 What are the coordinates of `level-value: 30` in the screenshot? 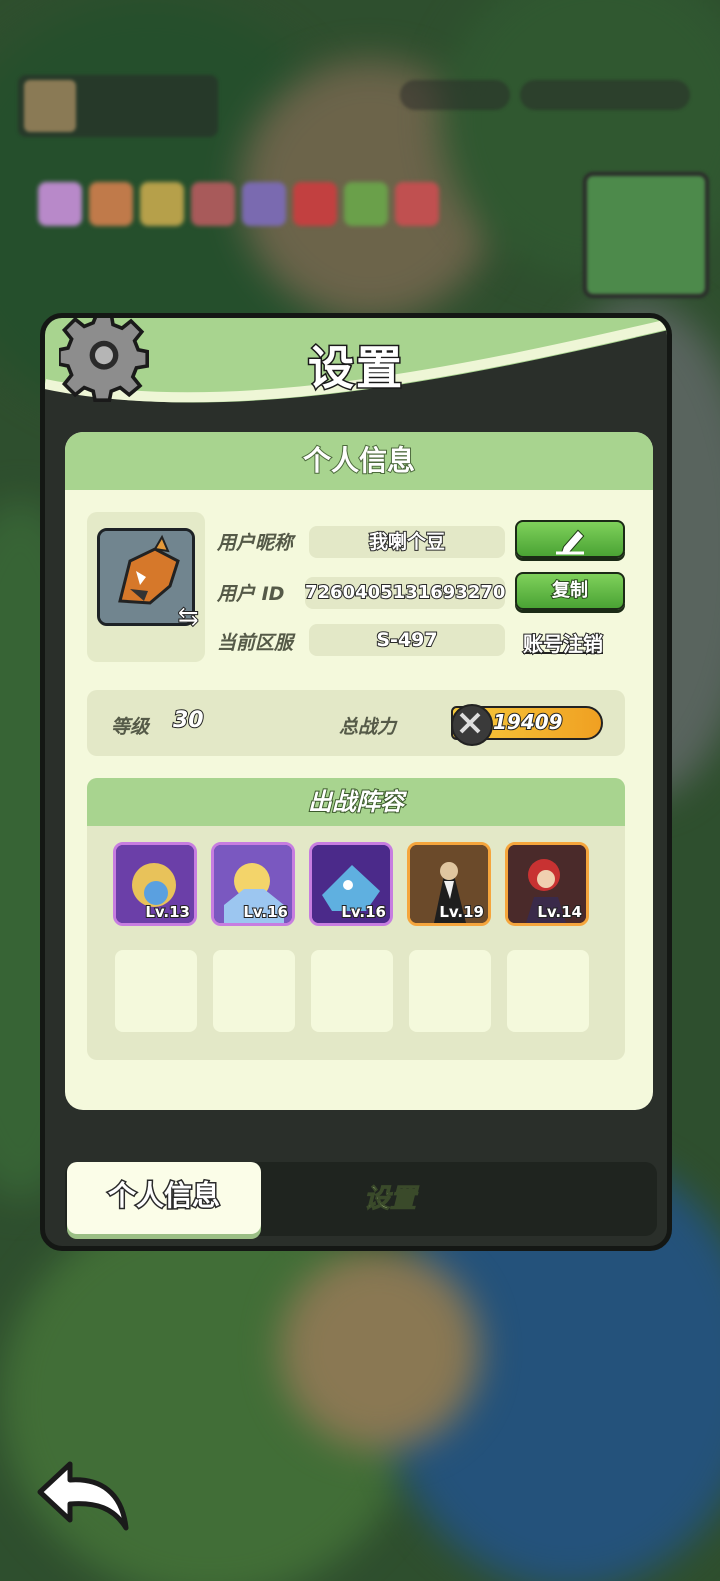 It's located at (188, 720).